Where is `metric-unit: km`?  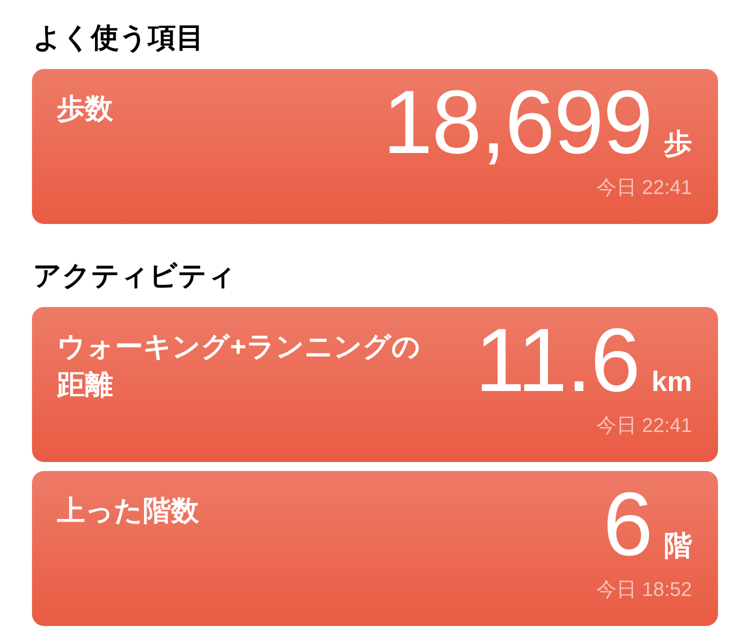
metric-unit: km is located at coordinates (672, 382).